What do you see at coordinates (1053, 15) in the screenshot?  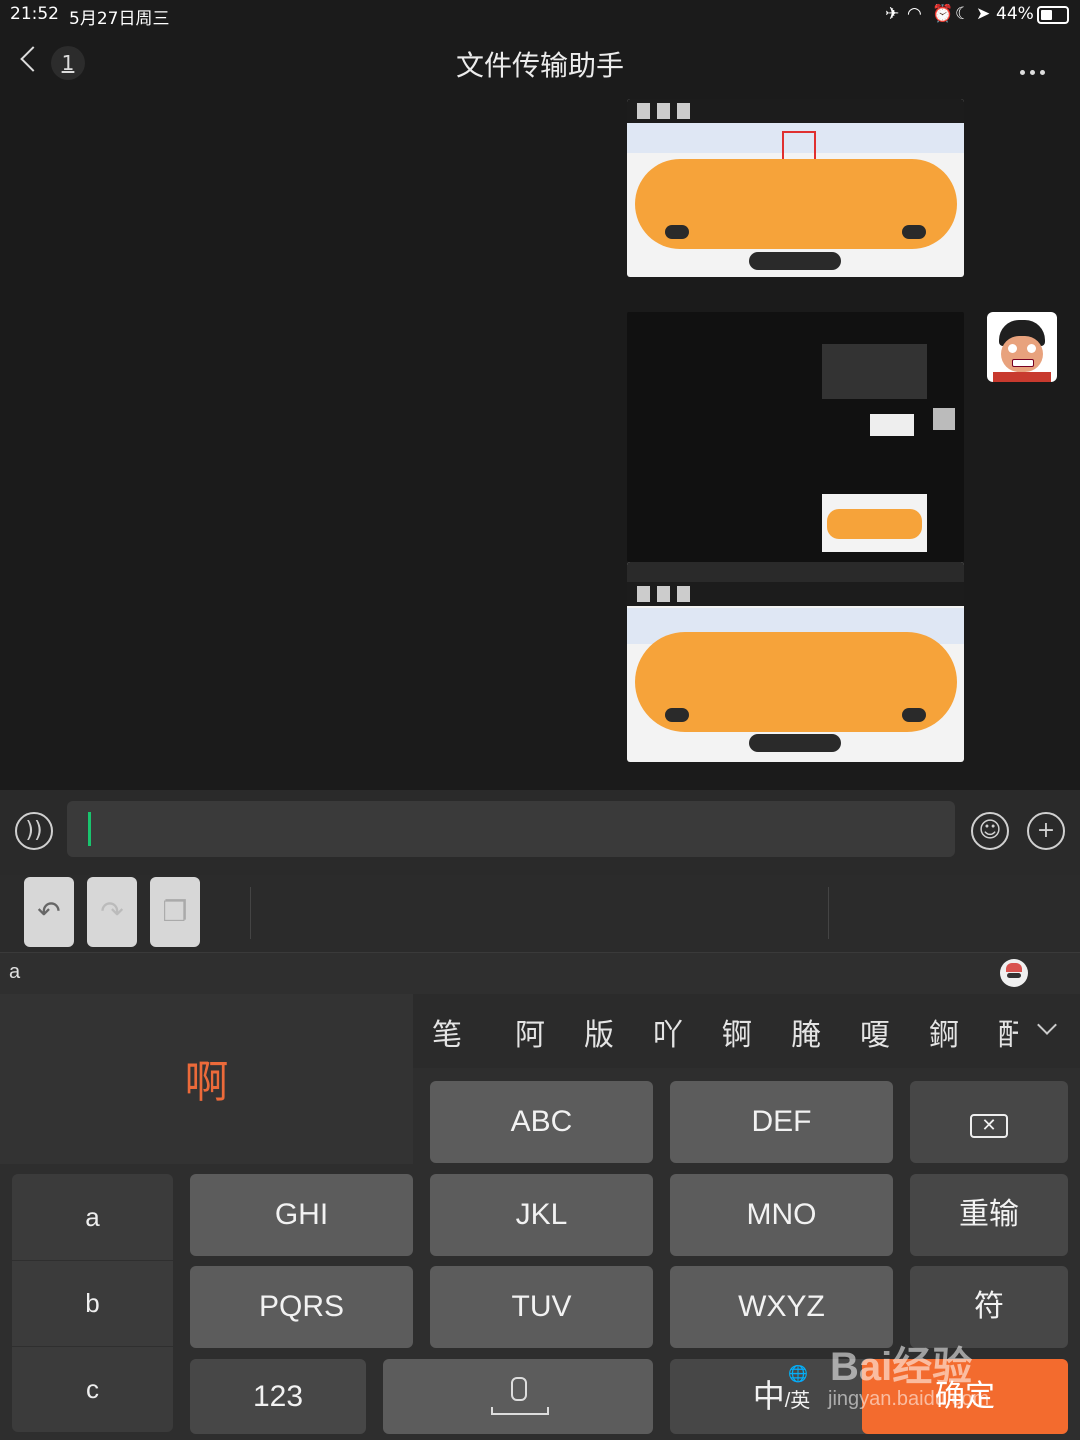 I see `battery-icon` at bounding box center [1053, 15].